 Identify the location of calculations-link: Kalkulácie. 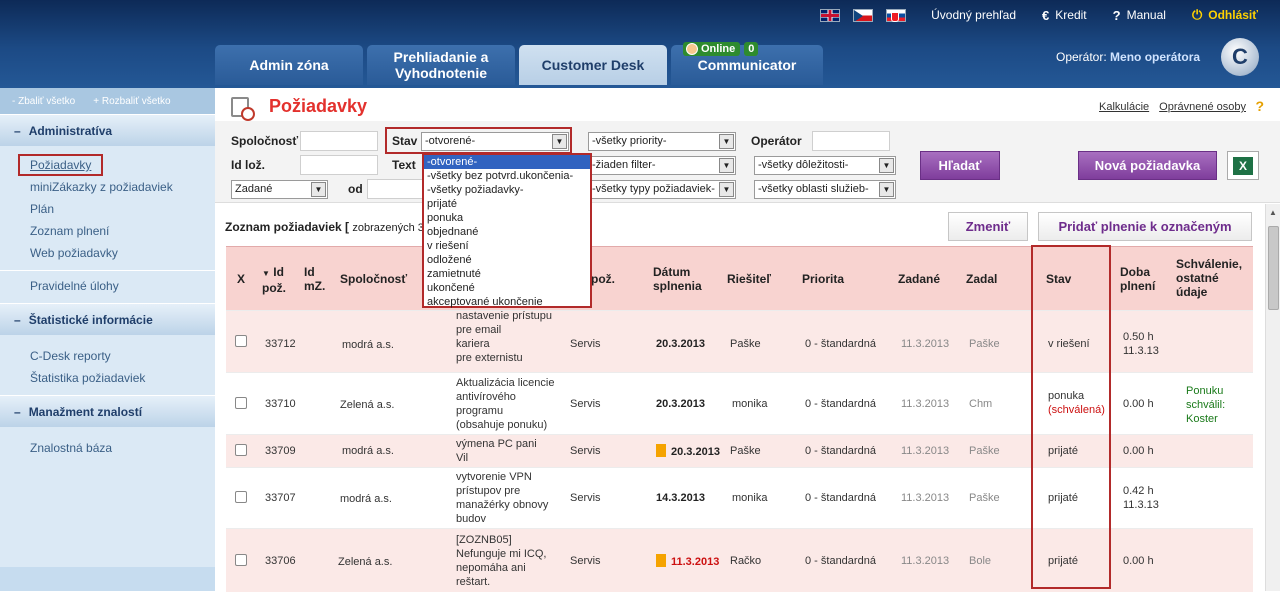
(1124, 107).